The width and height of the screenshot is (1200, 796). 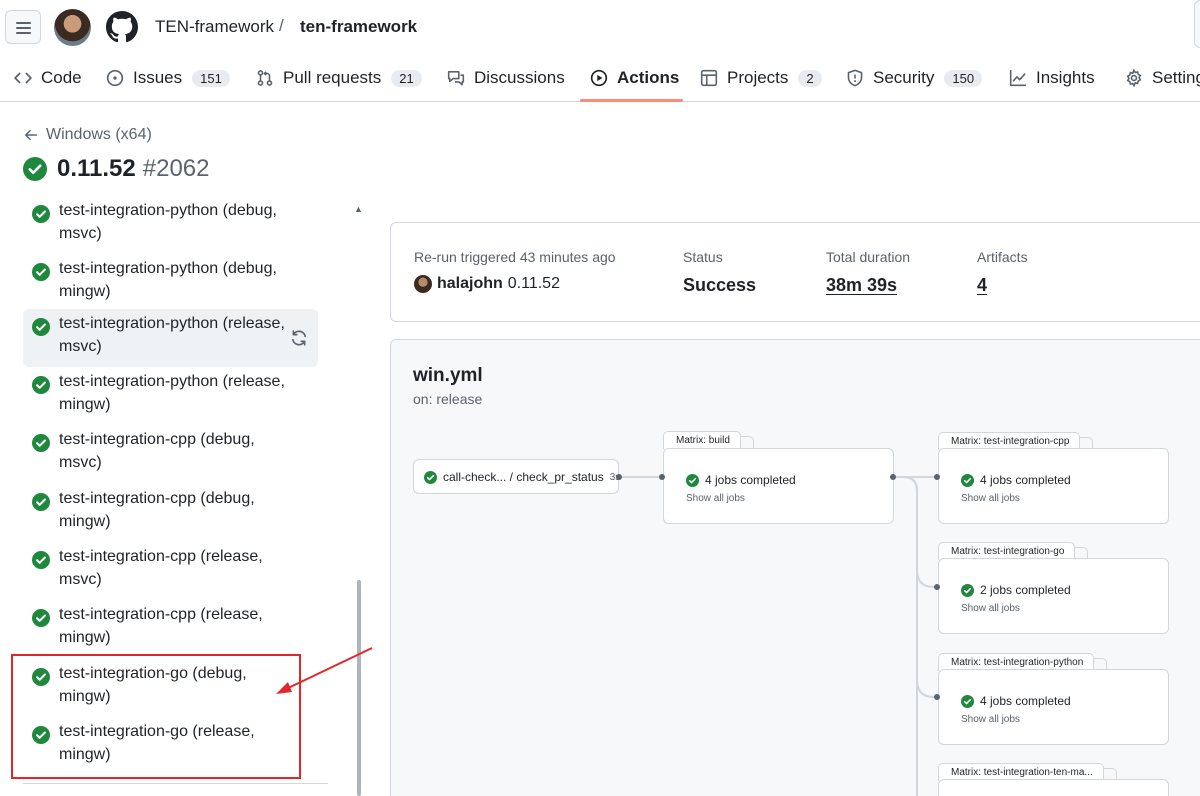 I want to click on trigger-label: Re-run triggered 43 minutes ago, so click(x=515, y=257).